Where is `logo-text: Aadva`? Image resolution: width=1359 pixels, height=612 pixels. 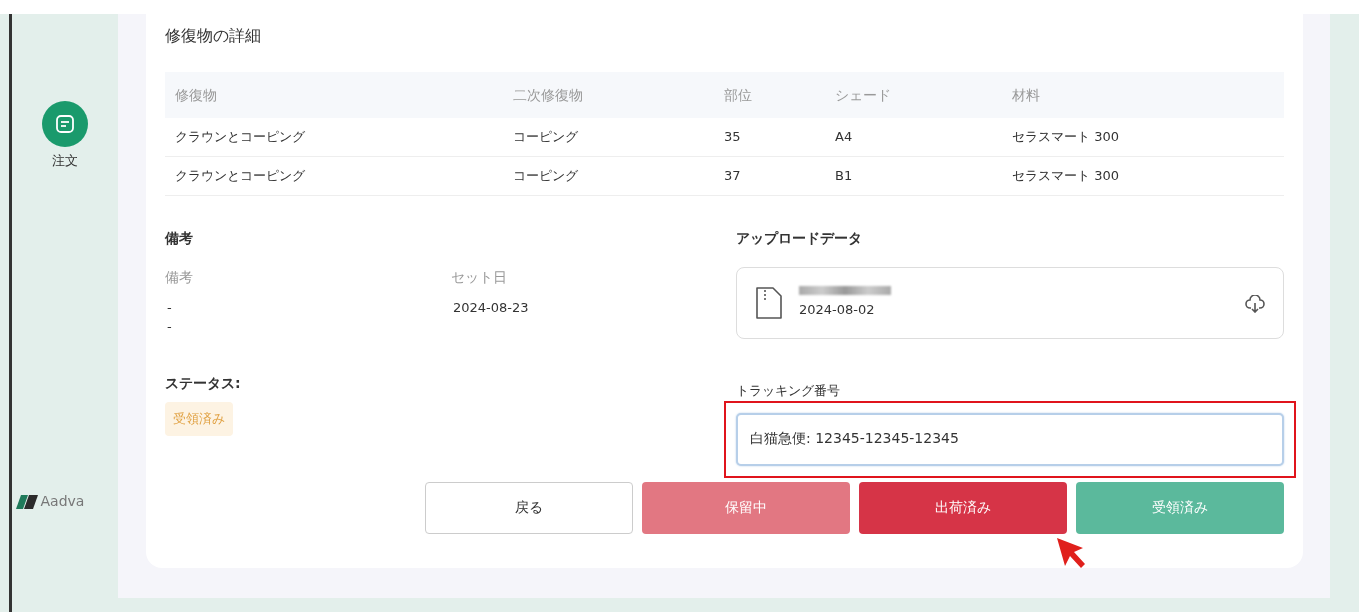 logo-text: Aadva is located at coordinates (62, 501).